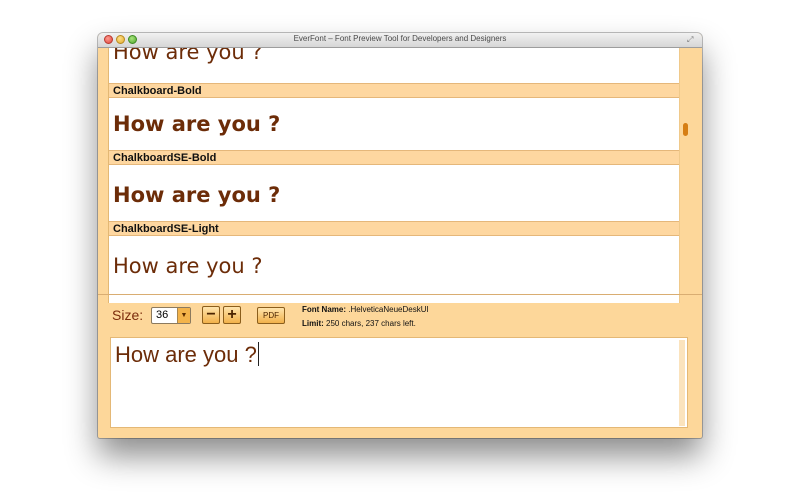 The height and width of the screenshot is (500, 800). Describe the element at coordinates (388, 309) in the screenshot. I see `font-name-value: .HelveticaNeueDeskUI` at that location.